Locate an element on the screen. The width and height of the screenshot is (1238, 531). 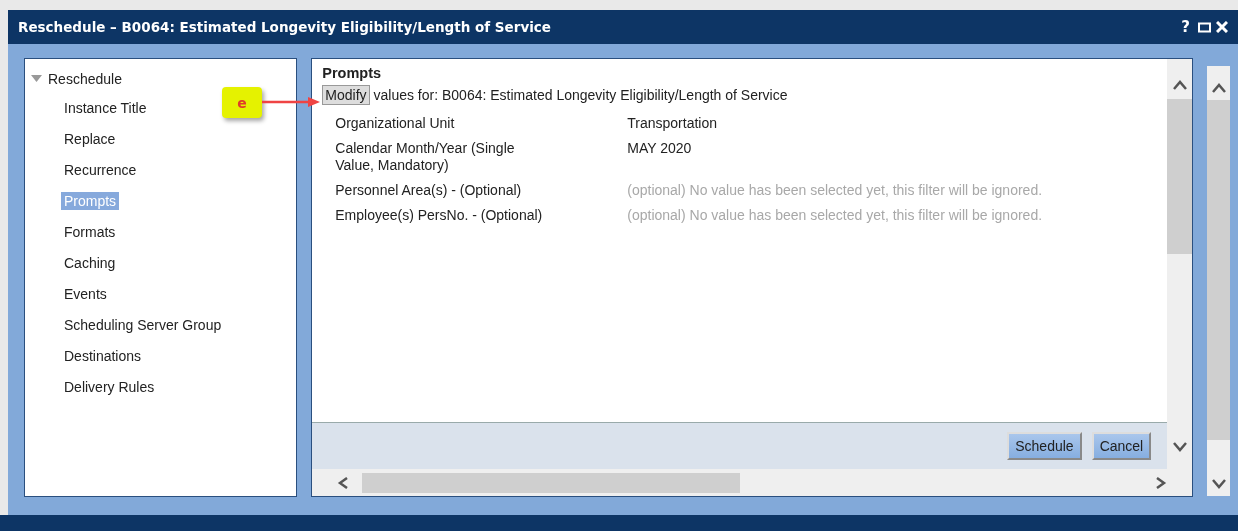
cancel-button: Cancel is located at coordinates (1121, 446).